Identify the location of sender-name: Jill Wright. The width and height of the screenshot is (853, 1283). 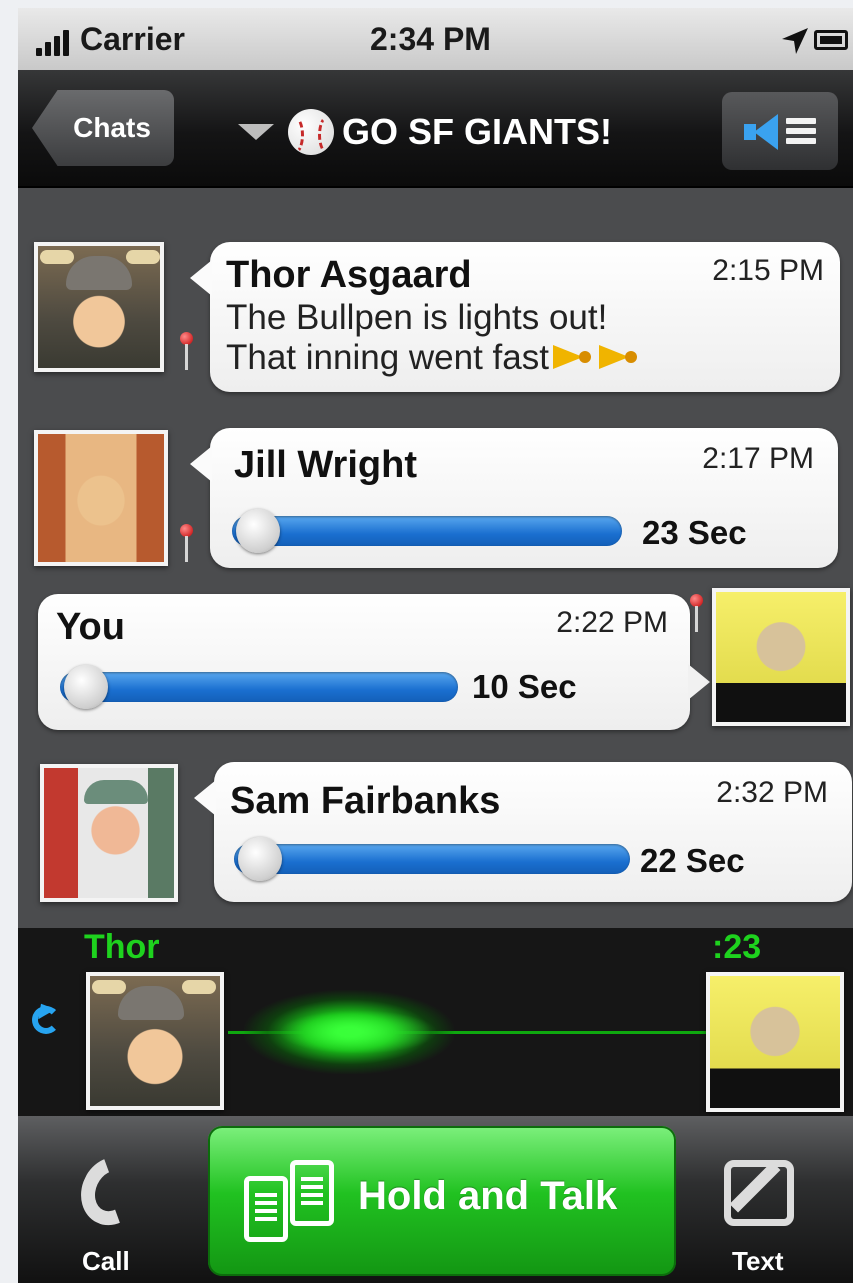
(325, 465).